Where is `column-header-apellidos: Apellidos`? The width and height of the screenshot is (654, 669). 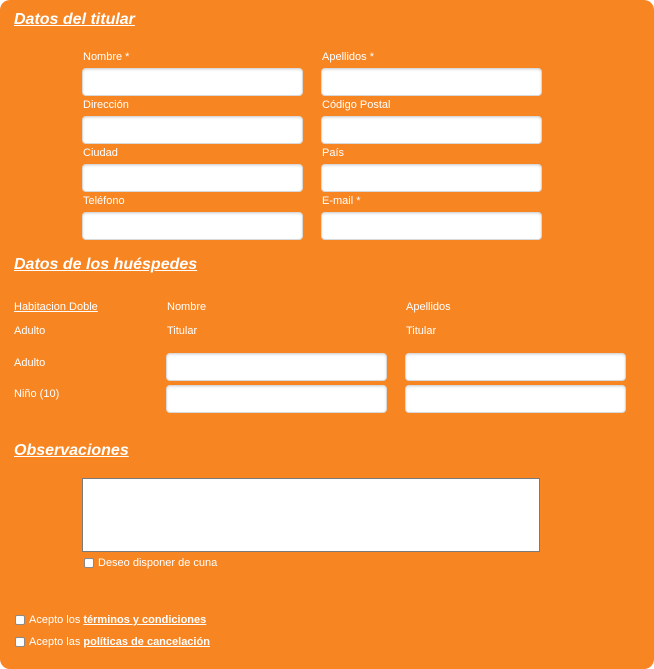 column-header-apellidos: Apellidos is located at coordinates (428, 307).